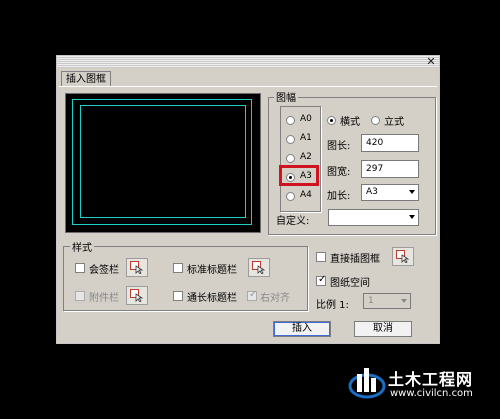 This screenshot has height=419, width=500. Describe the element at coordinates (375, 120) in the screenshot. I see `radio-portrait` at that location.